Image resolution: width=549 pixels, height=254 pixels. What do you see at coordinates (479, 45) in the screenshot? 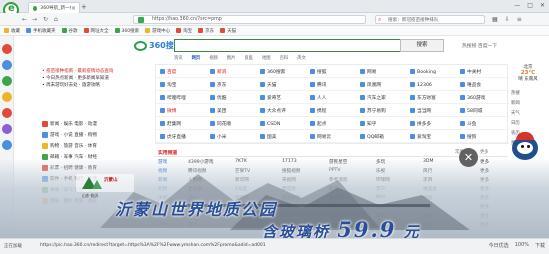
I see `hot-search-link: 热搜榜 百度一下` at bounding box center [479, 45].